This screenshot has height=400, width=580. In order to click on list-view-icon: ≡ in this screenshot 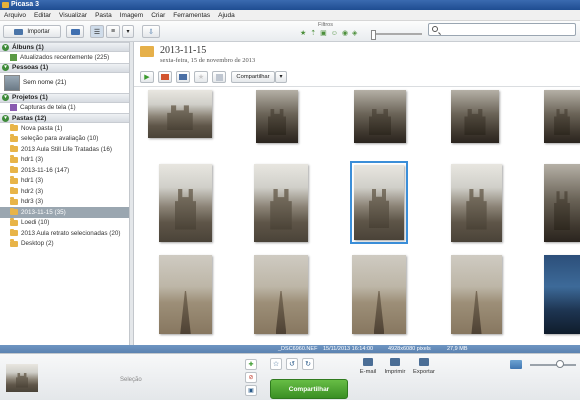, I will do `click(113, 31)`.